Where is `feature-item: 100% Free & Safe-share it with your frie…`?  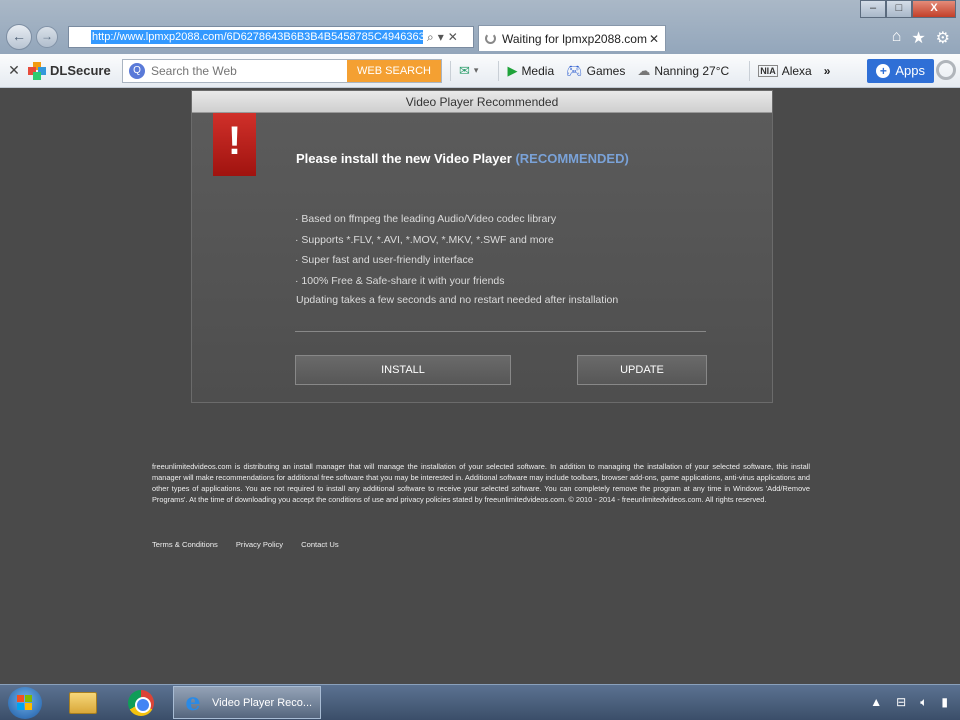 feature-item: 100% Free & Safe-share it with your frie… is located at coordinates (425, 281).